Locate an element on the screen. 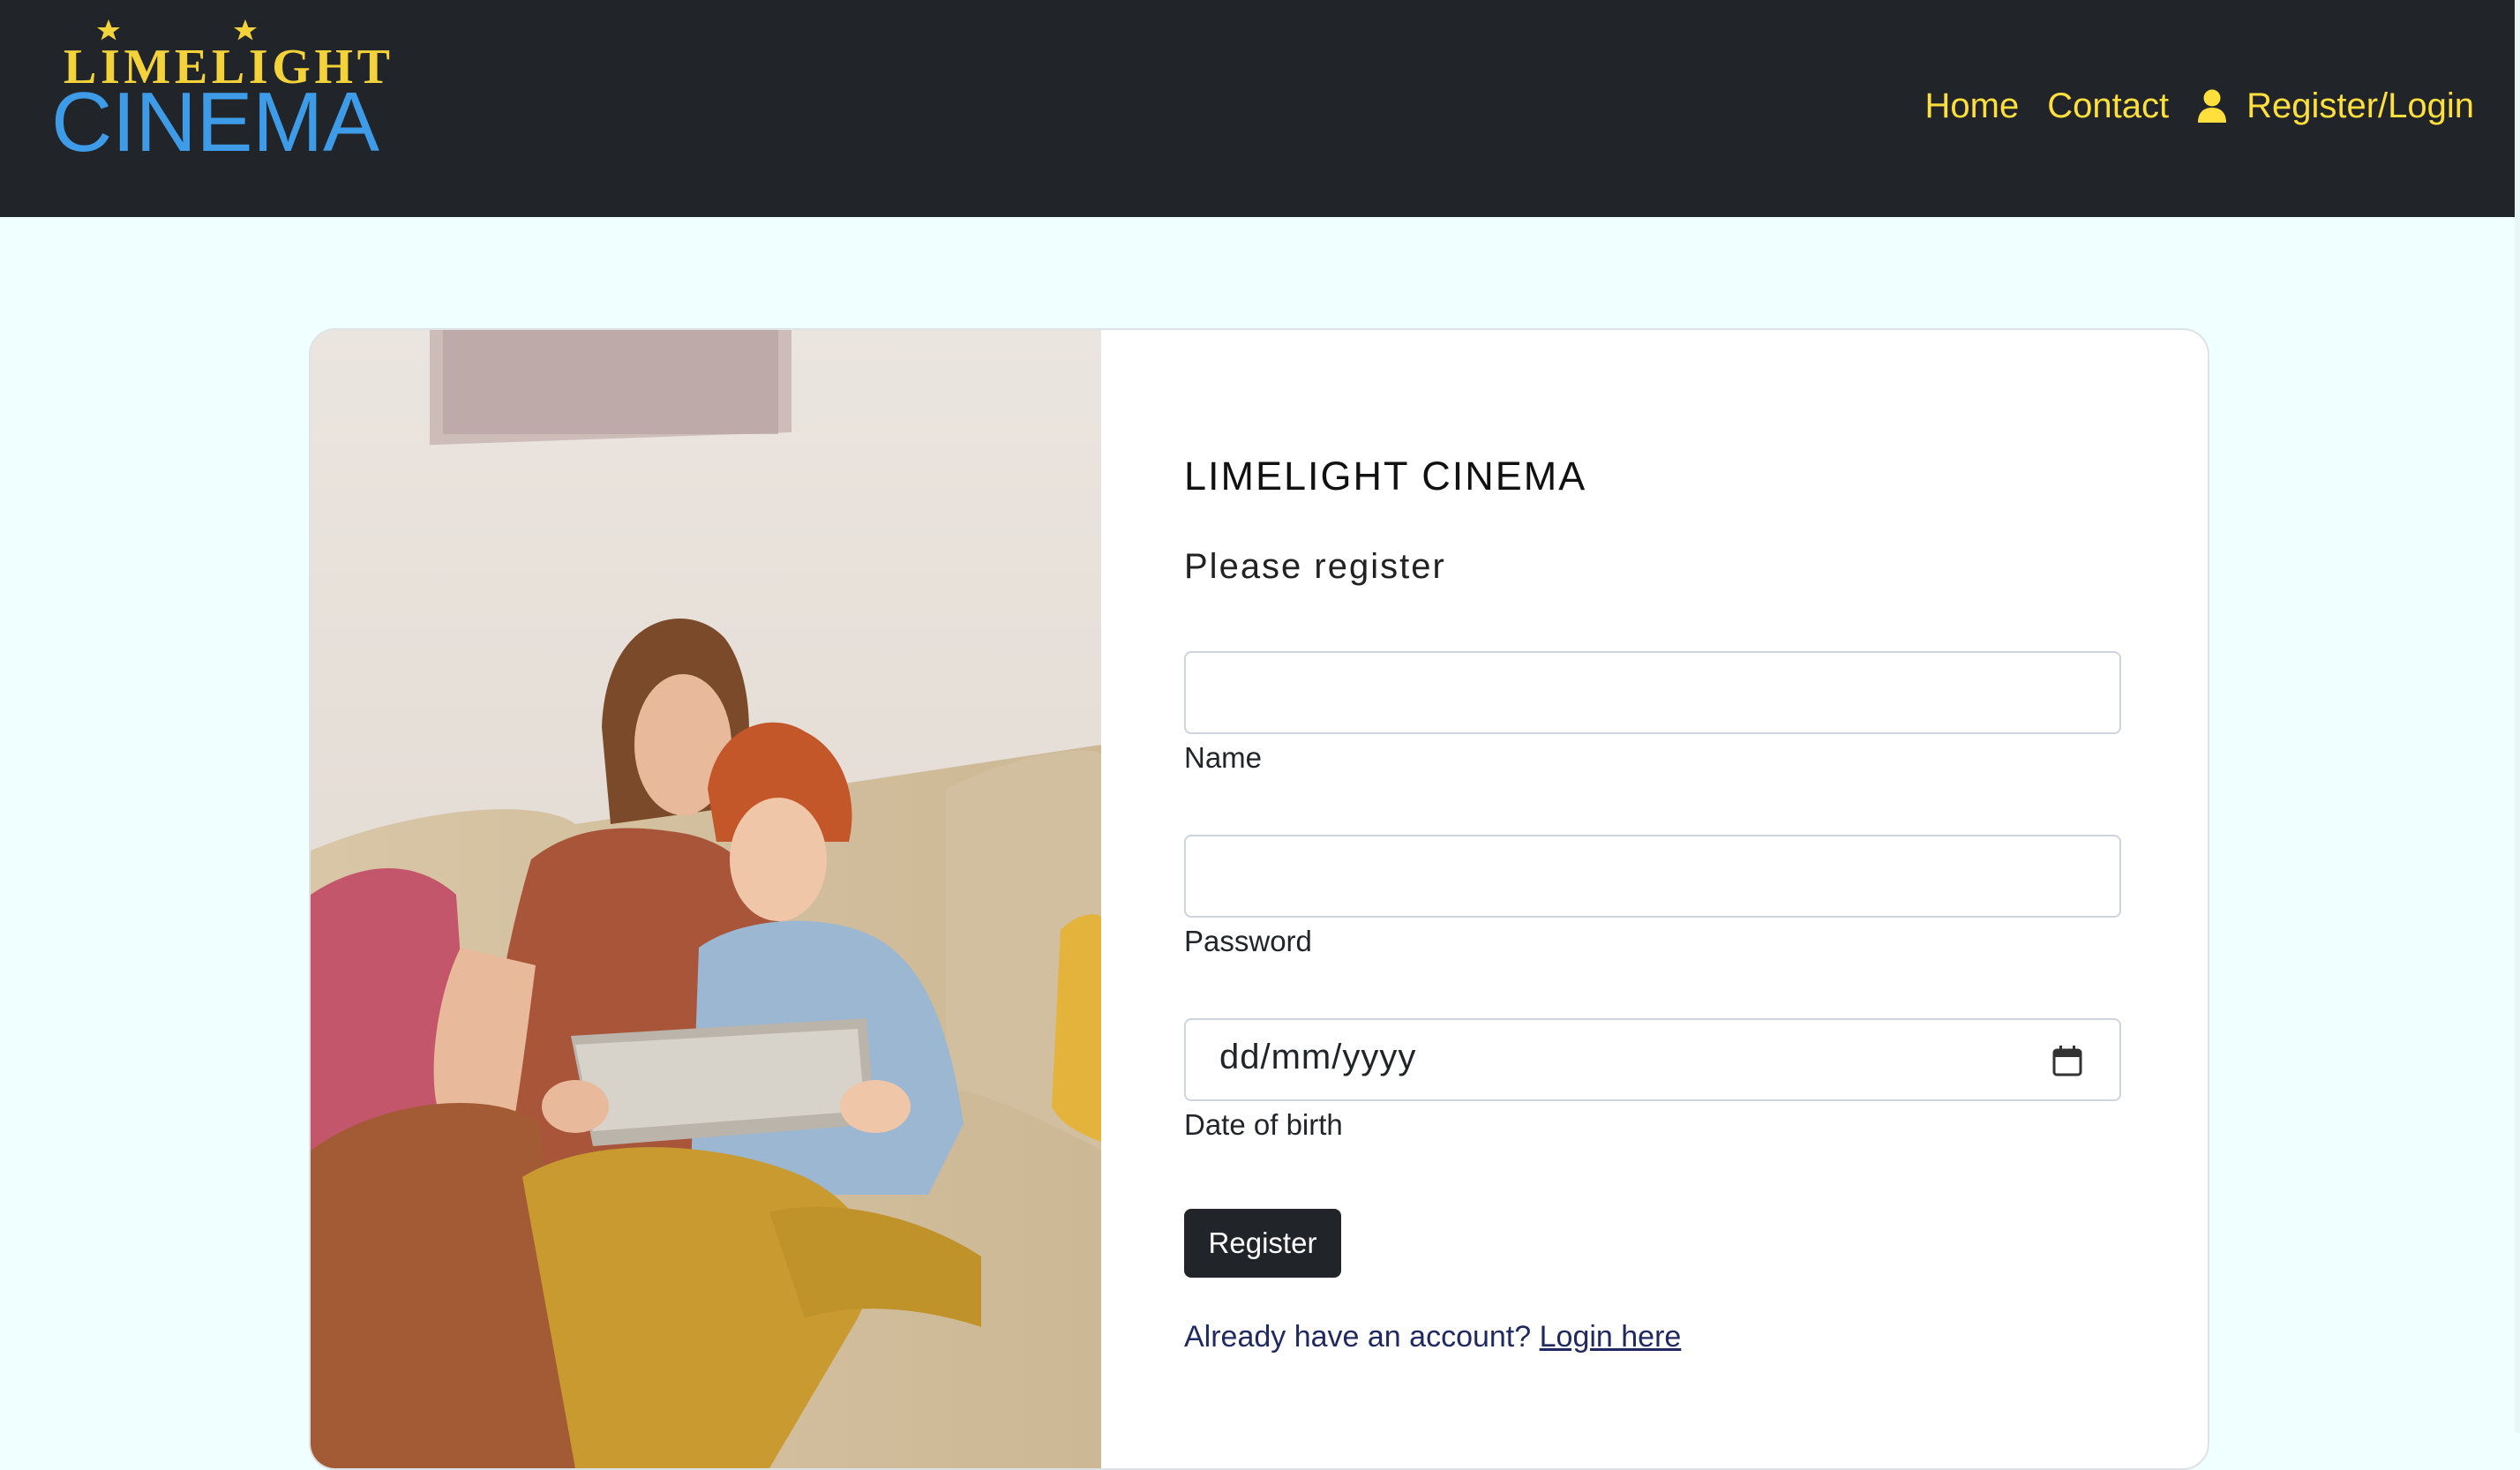 The image size is (2520, 1470). form-subtitle: Please register is located at coordinates (1315, 566).